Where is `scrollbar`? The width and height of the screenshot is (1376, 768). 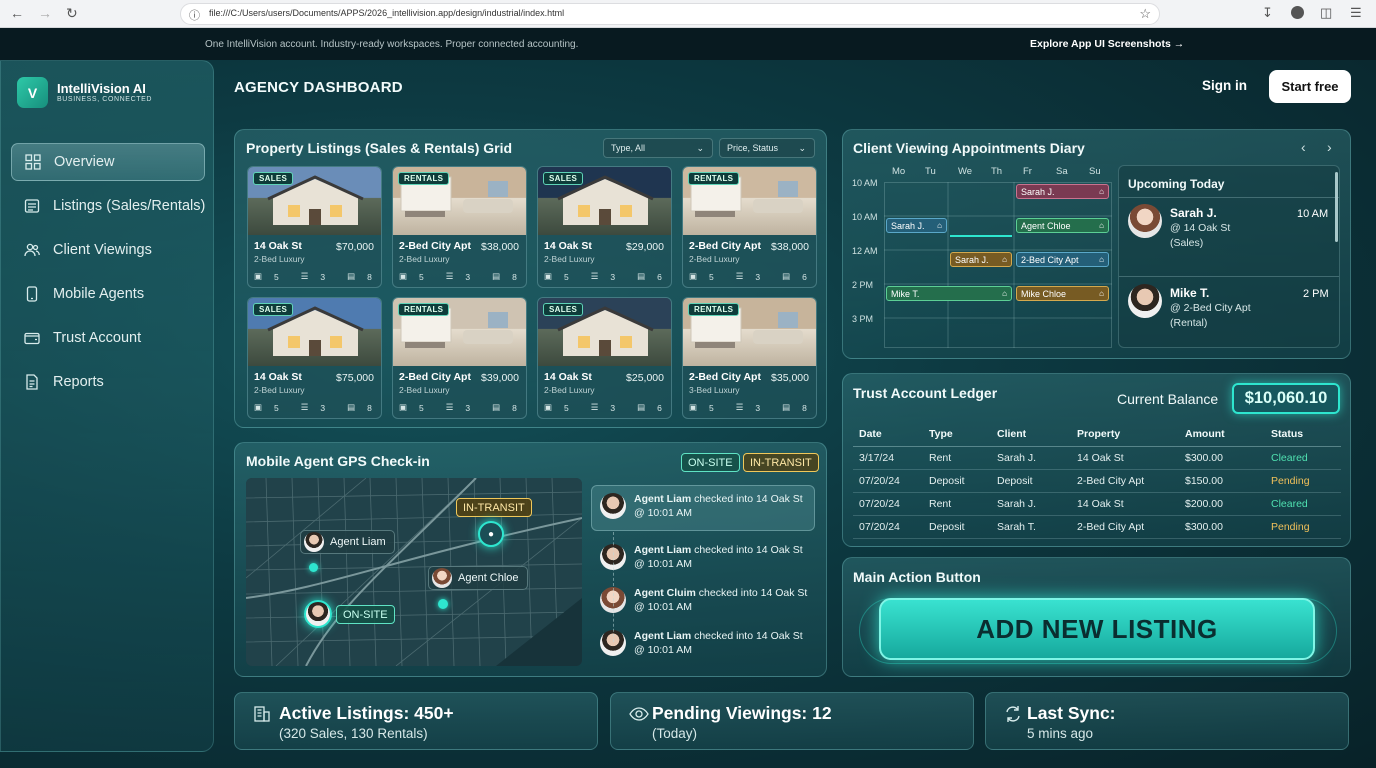
scrollbar is located at coordinates (1336, 207).